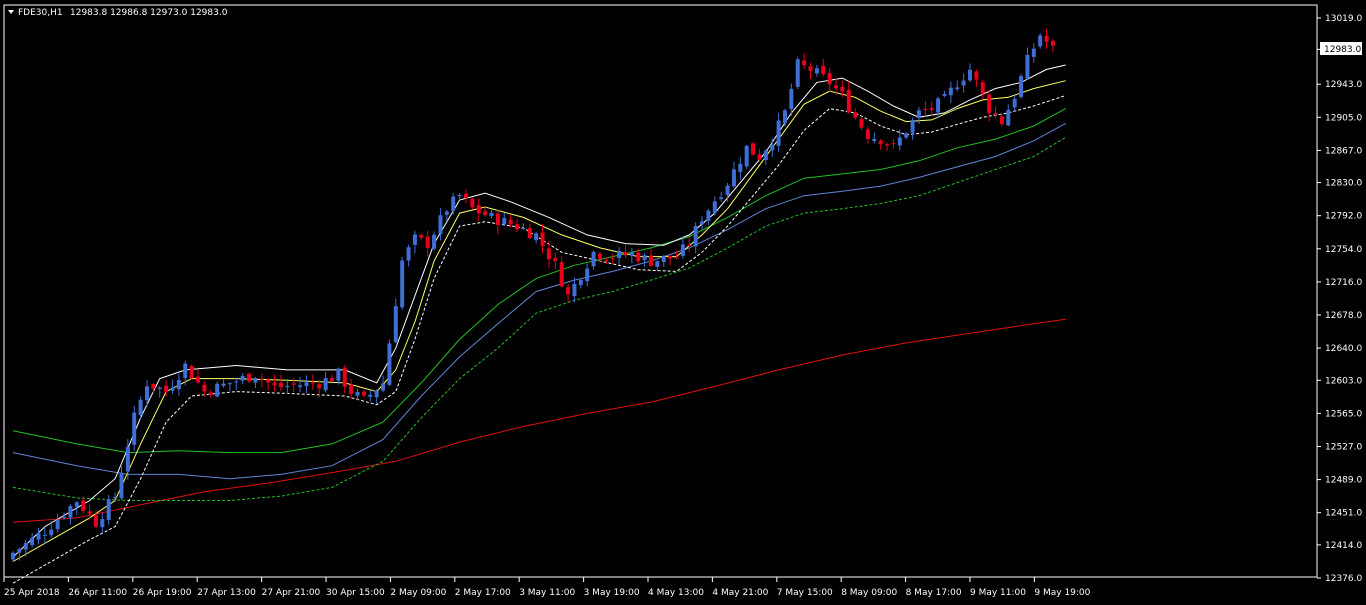  I want to click on time-tick-label: 2 May 09:00, so click(418, 593).